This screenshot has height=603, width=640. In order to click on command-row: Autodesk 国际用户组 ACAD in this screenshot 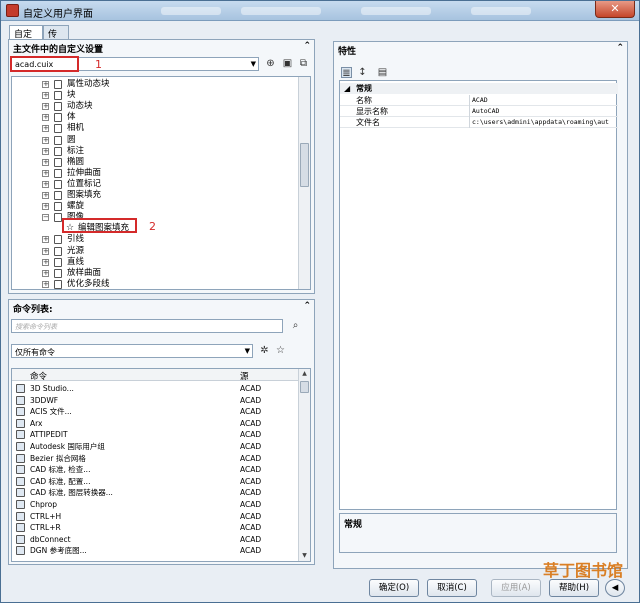, I will do `click(156, 447)`.